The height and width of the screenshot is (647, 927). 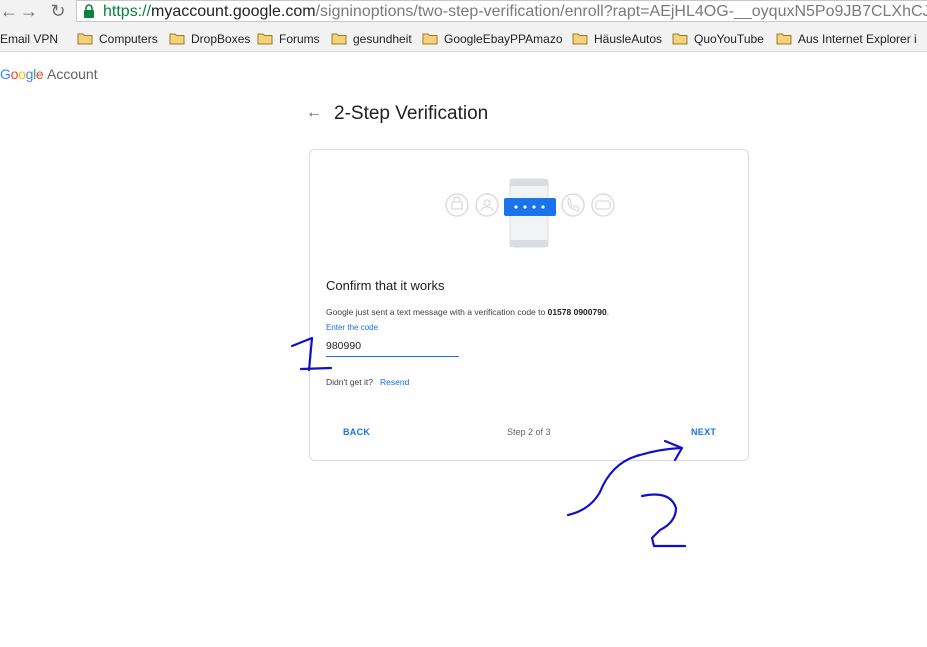 I want to click on lock-icon, so click(x=89, y=11).